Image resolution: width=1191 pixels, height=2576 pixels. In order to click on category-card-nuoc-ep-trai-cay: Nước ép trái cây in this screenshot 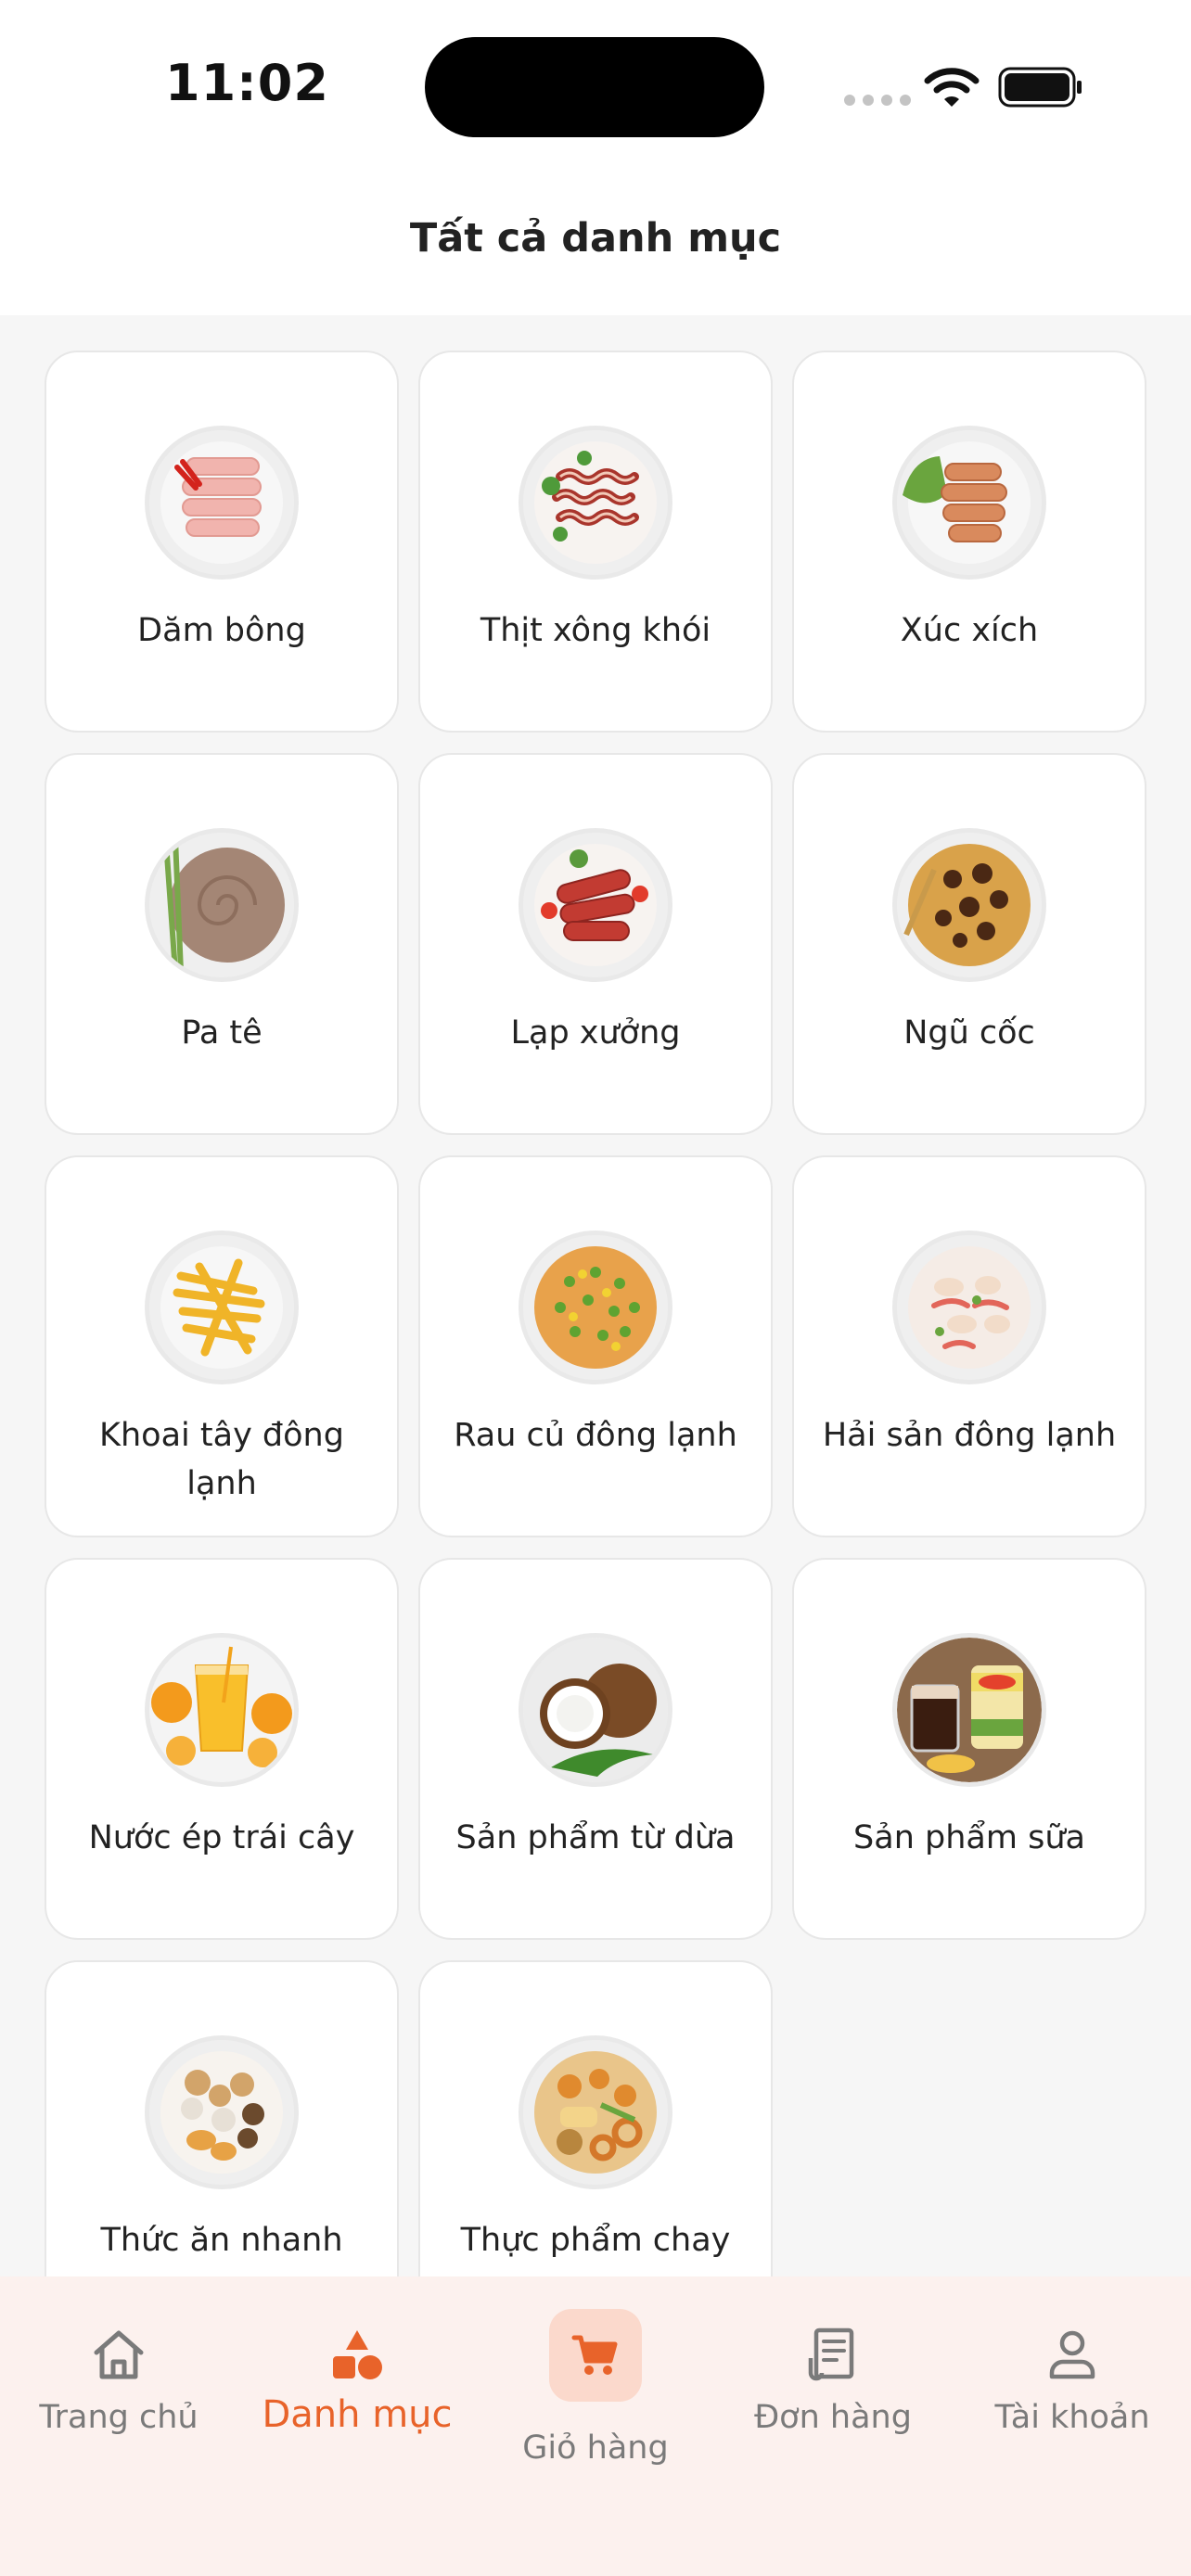, I will do `click(222, 1749)`.